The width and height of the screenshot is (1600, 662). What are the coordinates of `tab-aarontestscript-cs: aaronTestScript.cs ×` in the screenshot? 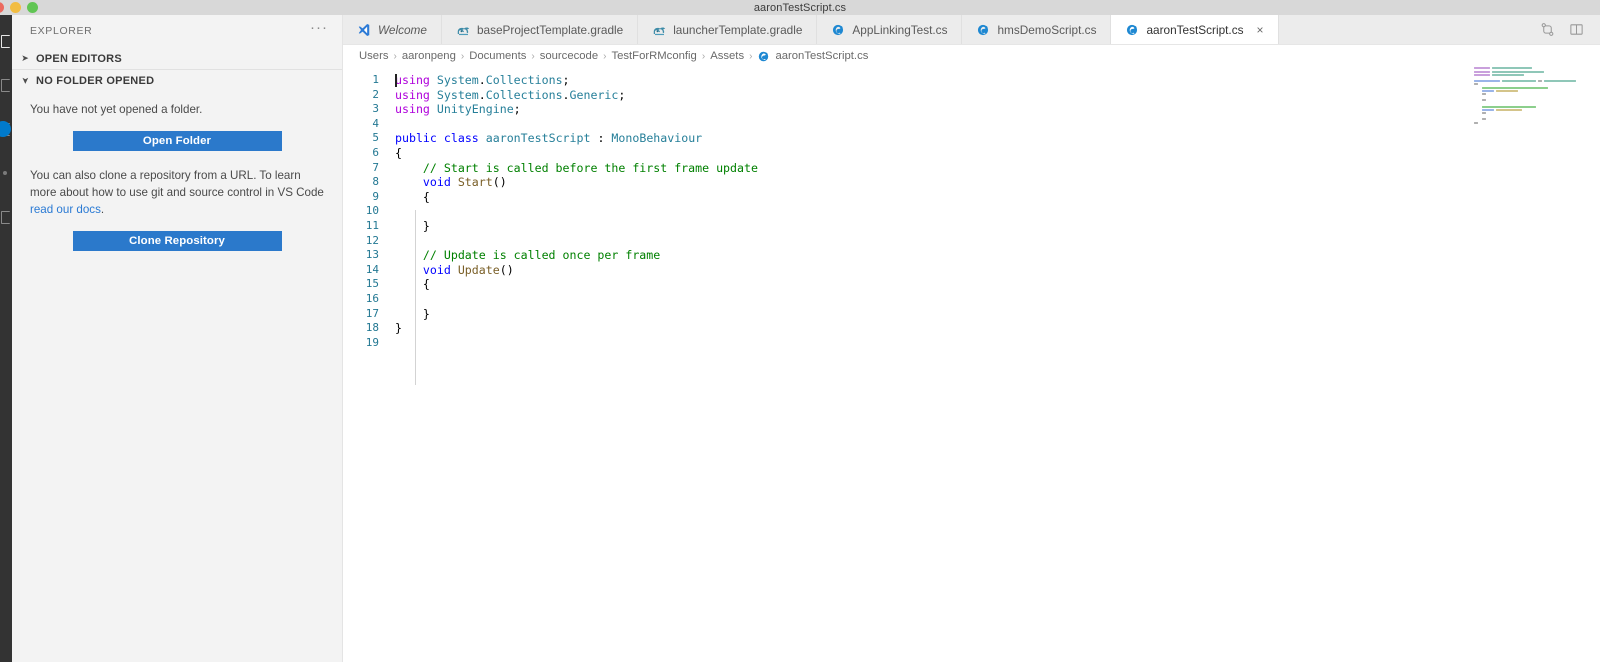 It's located at (1195, 29).